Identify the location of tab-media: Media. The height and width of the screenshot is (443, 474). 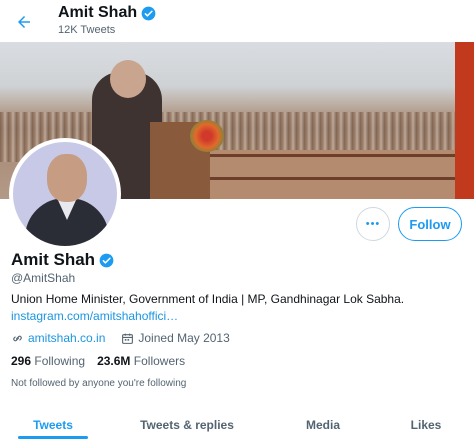
(323, 424).